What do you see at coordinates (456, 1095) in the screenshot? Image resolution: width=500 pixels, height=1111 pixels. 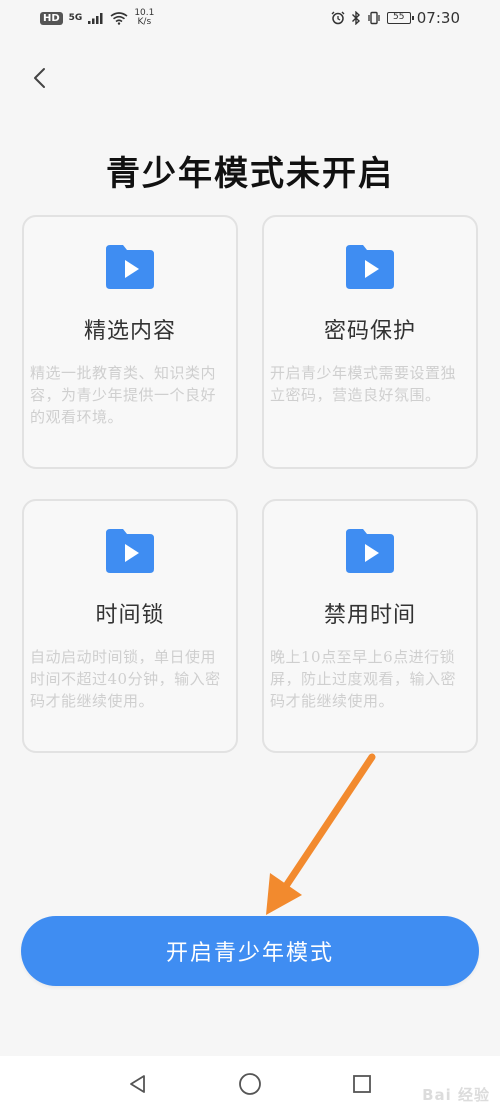 I see `watermark: Bai 经验` at bounding box center [456, 1095].